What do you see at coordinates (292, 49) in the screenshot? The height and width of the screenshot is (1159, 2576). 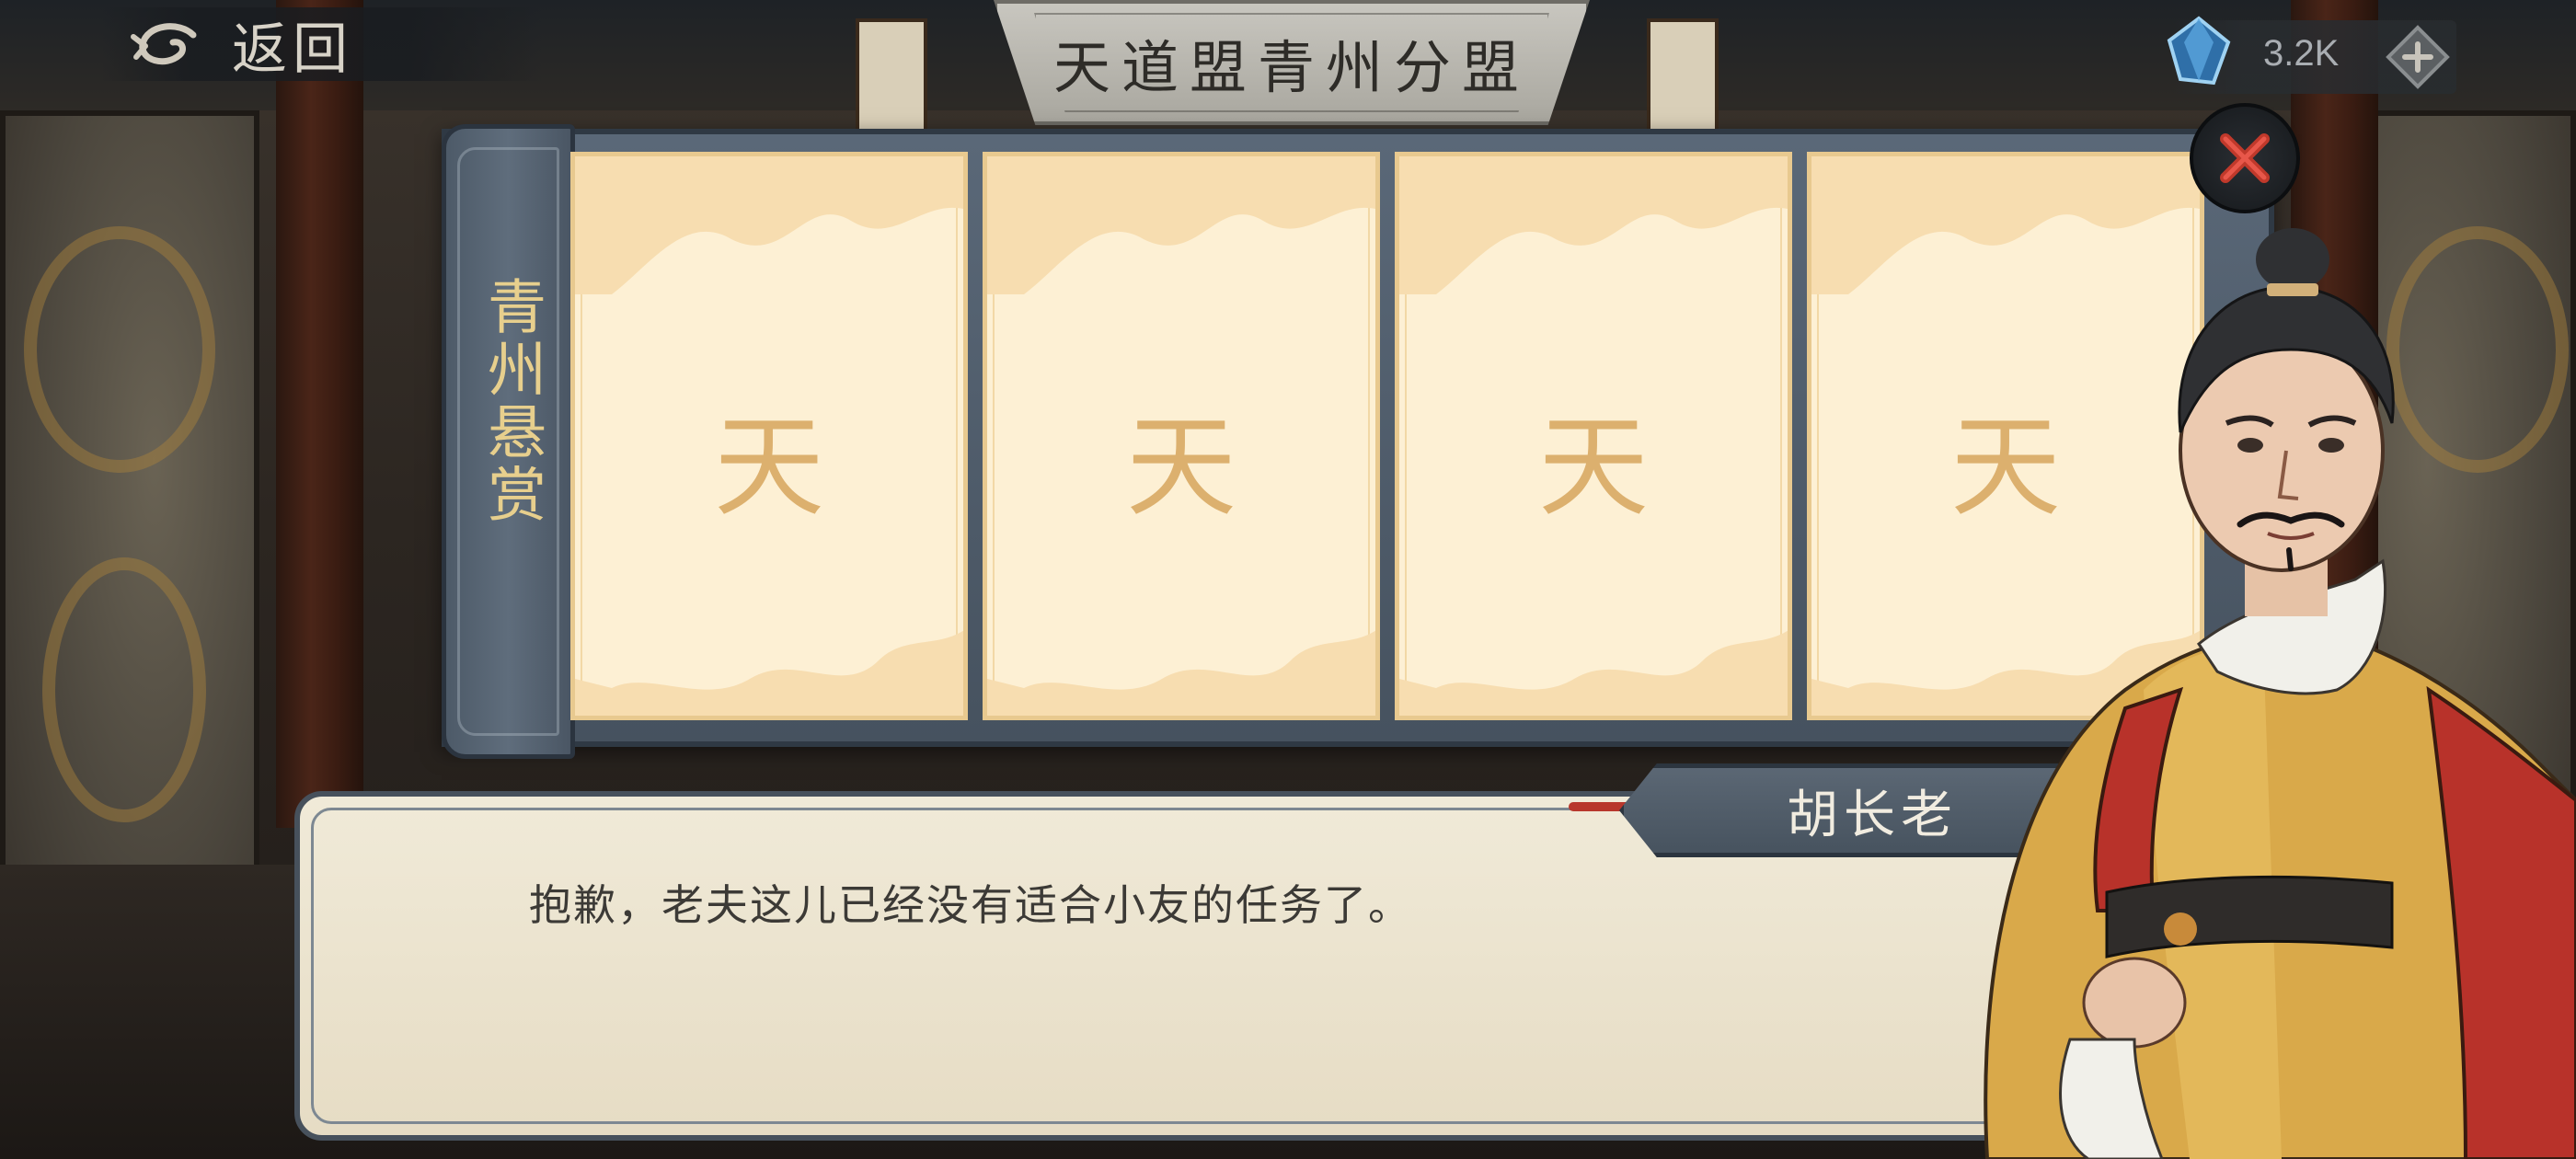 I see `back-label: 返回` at bounding box center [292, 49].